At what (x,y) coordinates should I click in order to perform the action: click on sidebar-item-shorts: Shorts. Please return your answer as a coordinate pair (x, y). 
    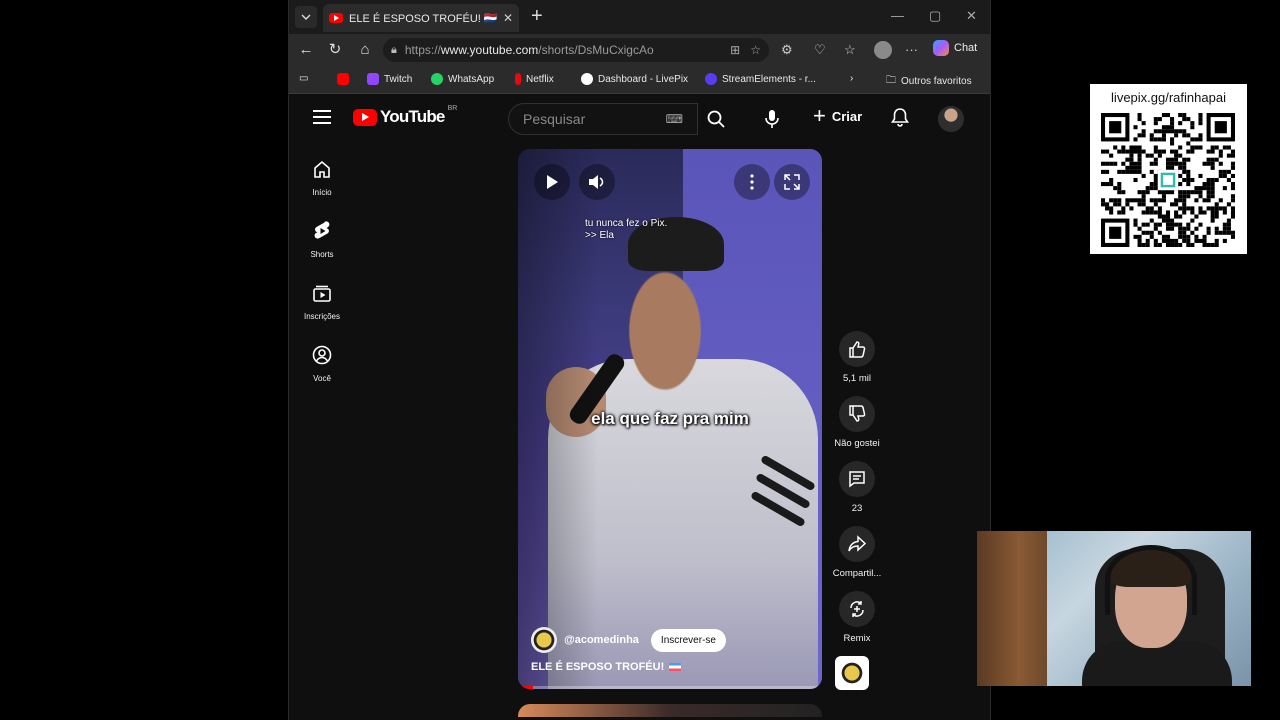
    Looking at the image, I should click on (322, 240).